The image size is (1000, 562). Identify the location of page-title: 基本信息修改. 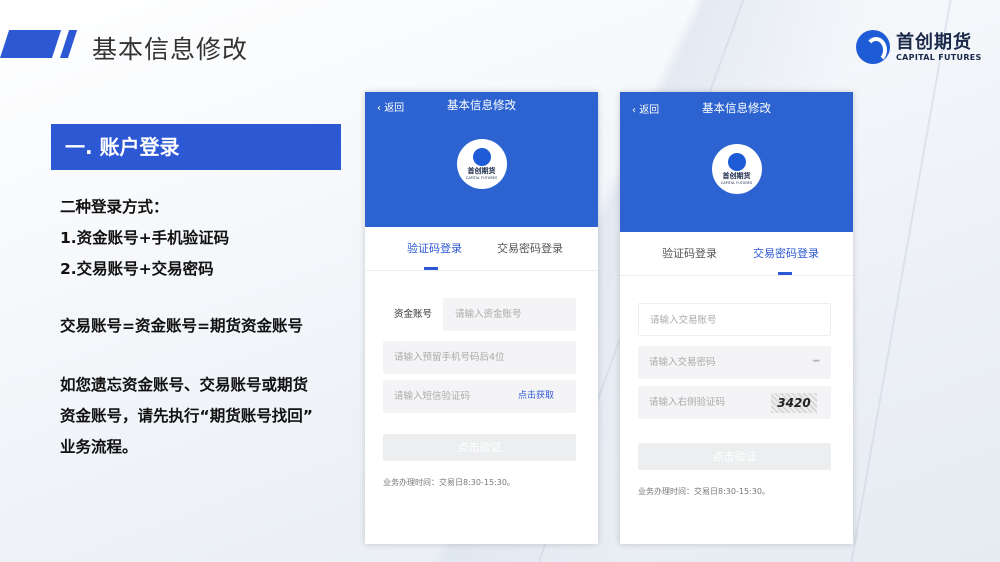
(170, 49).